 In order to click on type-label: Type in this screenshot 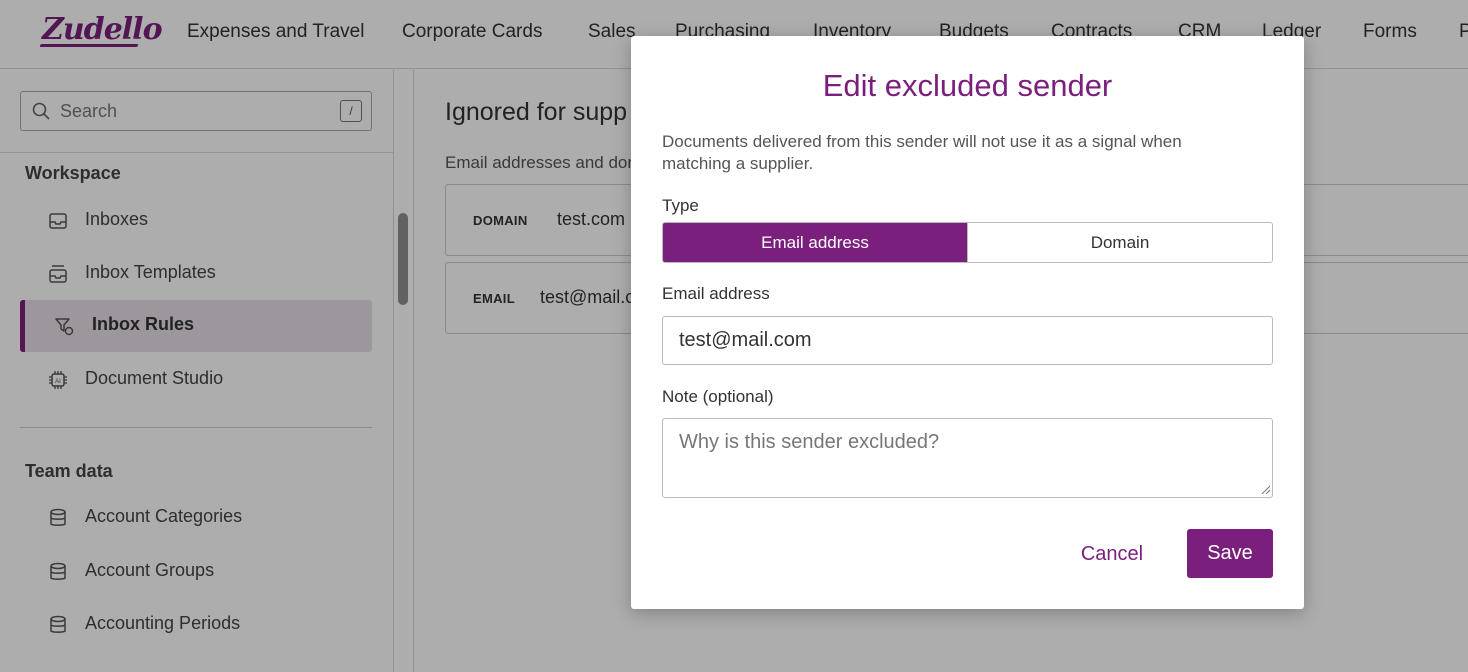, I will do `click(680, 205)`.